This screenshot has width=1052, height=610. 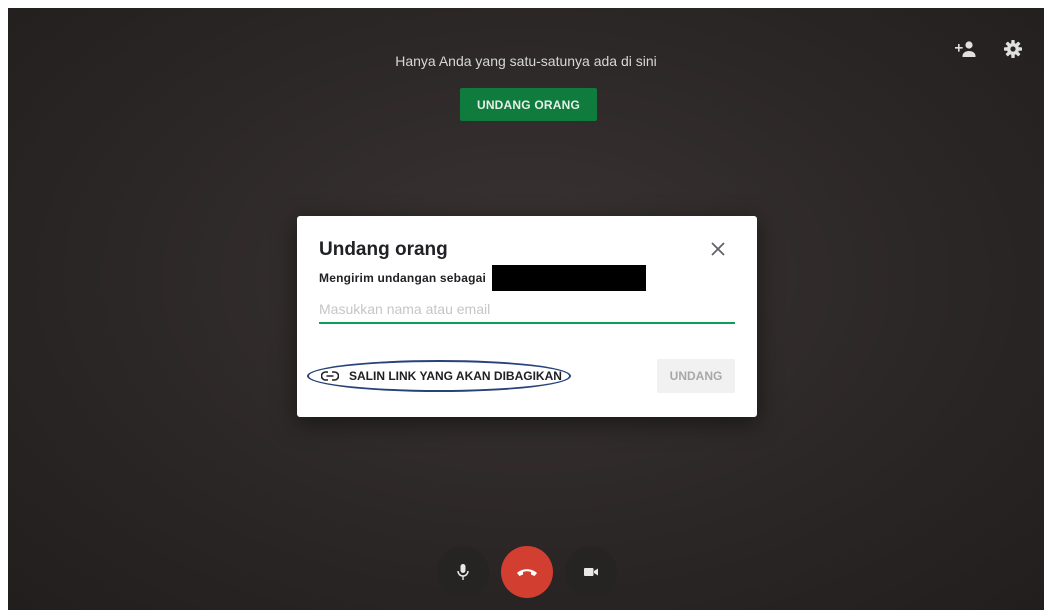 I want to click on top-right-toolbar, so click(x=989, y=49).